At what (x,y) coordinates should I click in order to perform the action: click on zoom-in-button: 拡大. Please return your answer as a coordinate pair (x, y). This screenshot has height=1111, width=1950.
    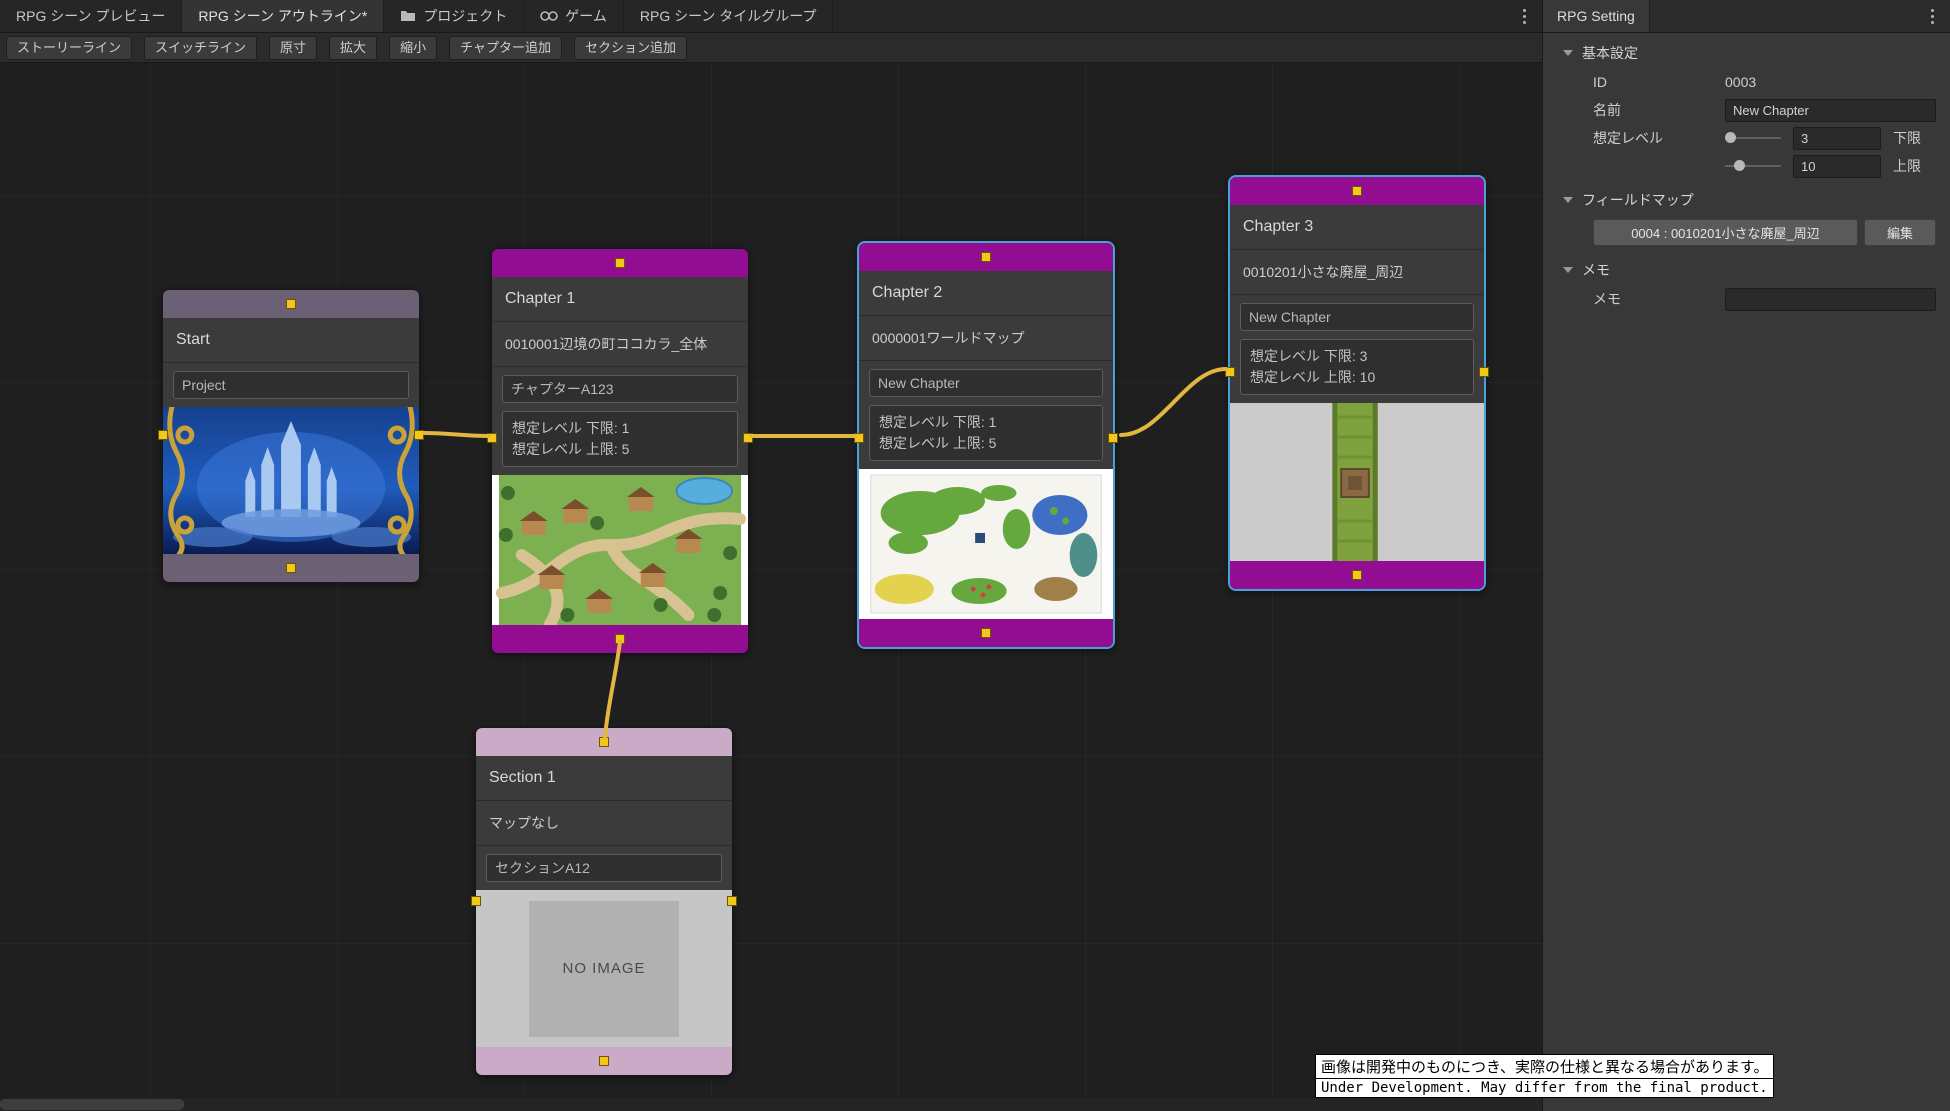
    Looking at the image, I should click on (353, 47).